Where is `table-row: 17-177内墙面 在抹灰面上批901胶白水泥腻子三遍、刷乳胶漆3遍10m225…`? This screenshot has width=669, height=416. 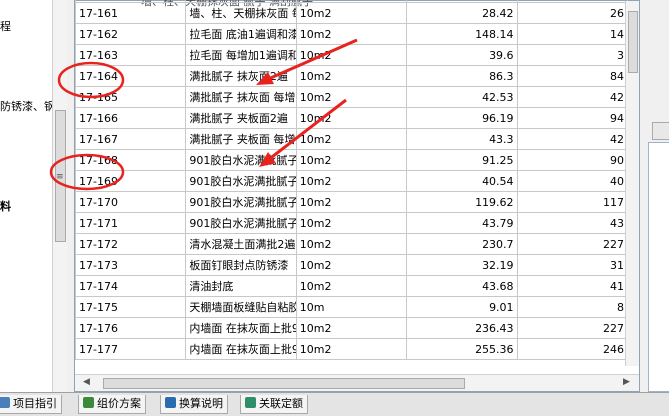 table-row: 17-177内墙面 在抹灰面上批901胶白水泥腻子三遍、刷乳胶漆3遍10m225… is located at coordinates (351, 349).